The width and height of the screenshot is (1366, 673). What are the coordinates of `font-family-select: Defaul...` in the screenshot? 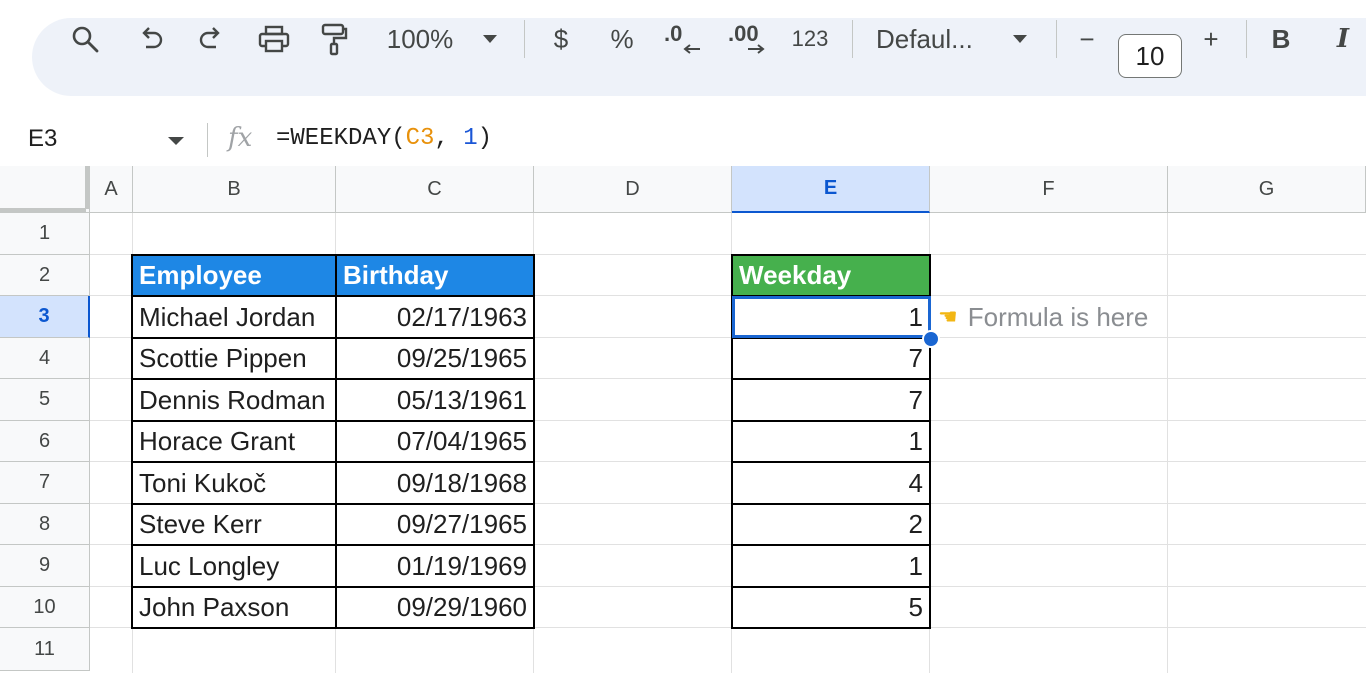 It's located at (932, 39).